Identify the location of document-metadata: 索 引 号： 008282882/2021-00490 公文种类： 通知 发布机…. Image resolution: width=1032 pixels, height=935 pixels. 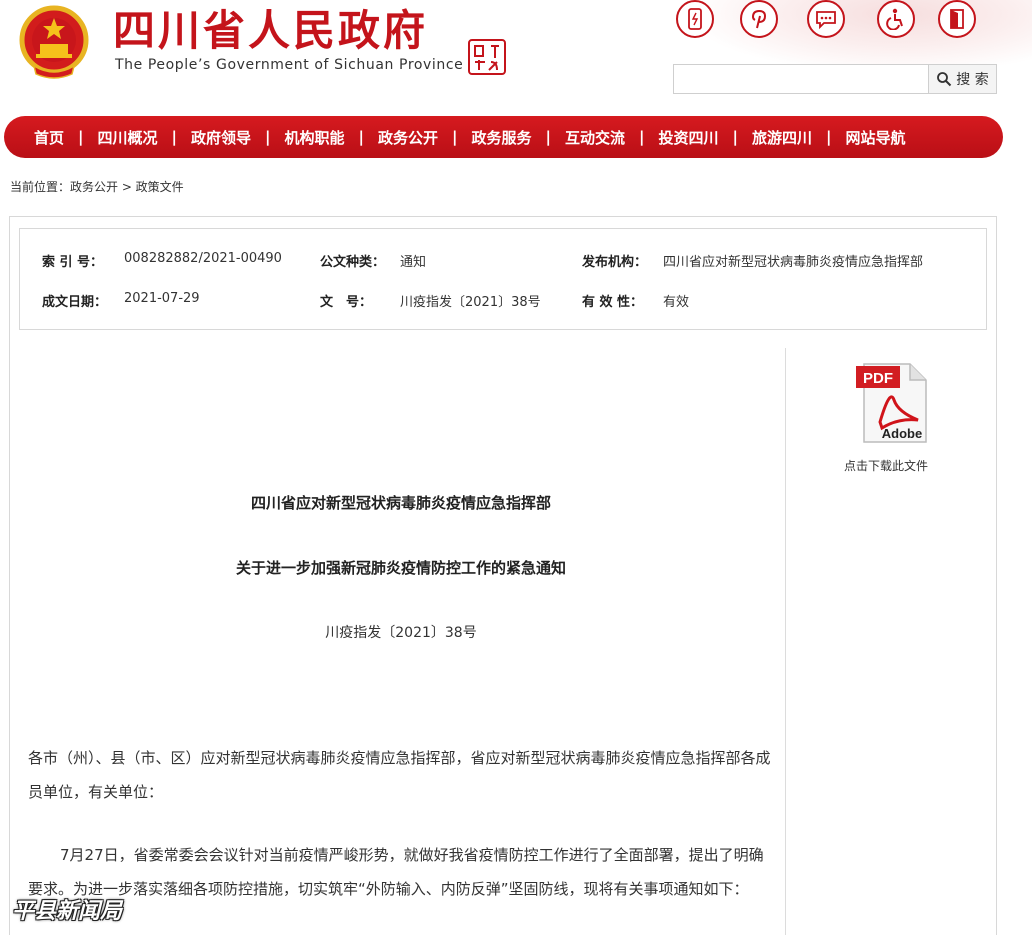
(503, 279).